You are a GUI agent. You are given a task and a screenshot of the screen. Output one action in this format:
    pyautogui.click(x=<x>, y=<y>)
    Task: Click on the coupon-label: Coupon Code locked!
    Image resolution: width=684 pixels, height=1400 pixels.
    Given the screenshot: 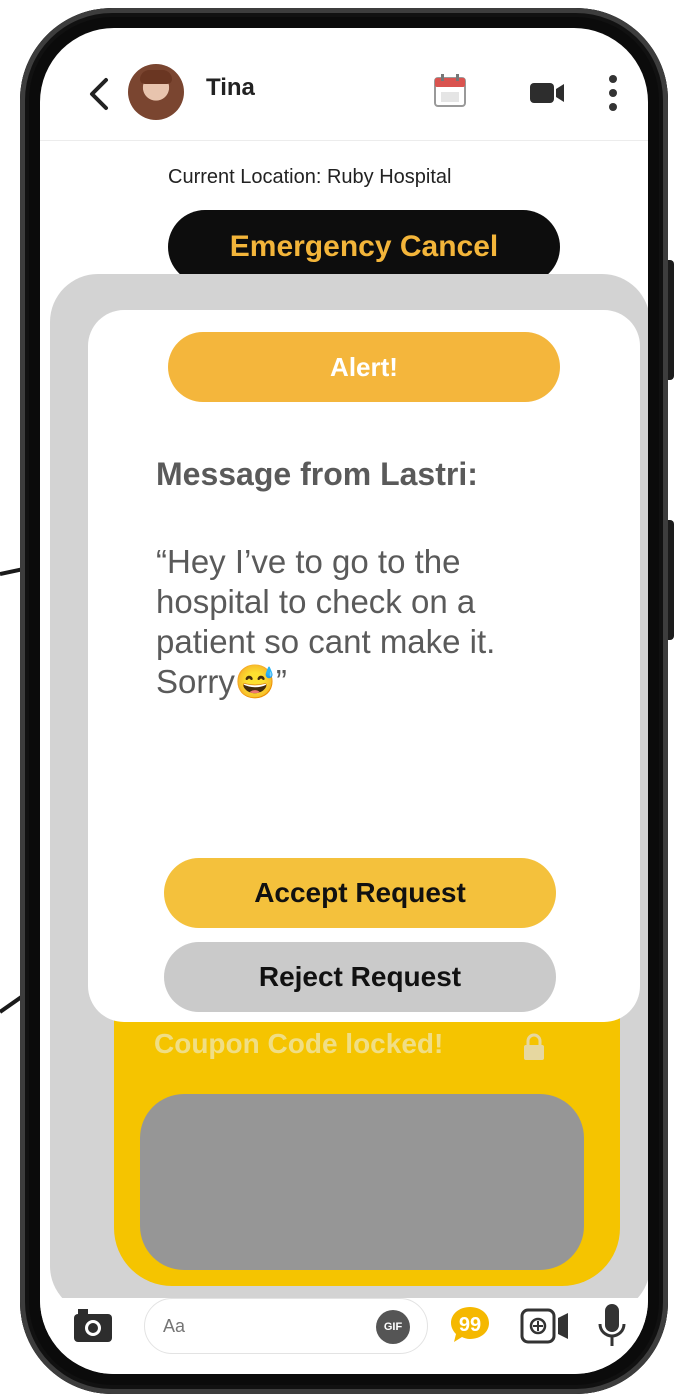 What is the action you would take?
    pyautogui.click(x=299, y=1043)
    